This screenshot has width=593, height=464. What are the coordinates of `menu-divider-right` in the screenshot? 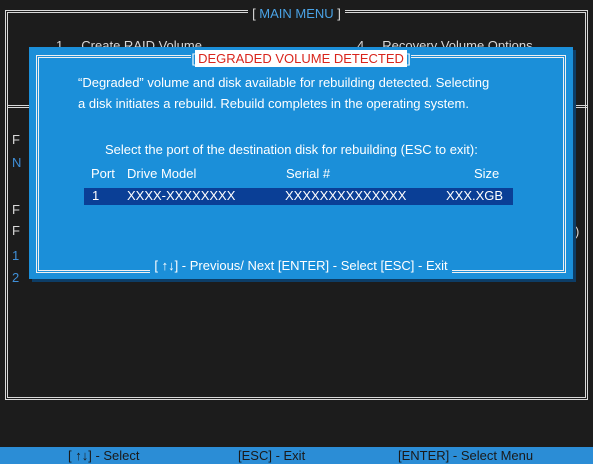 It's located at (580, 106).